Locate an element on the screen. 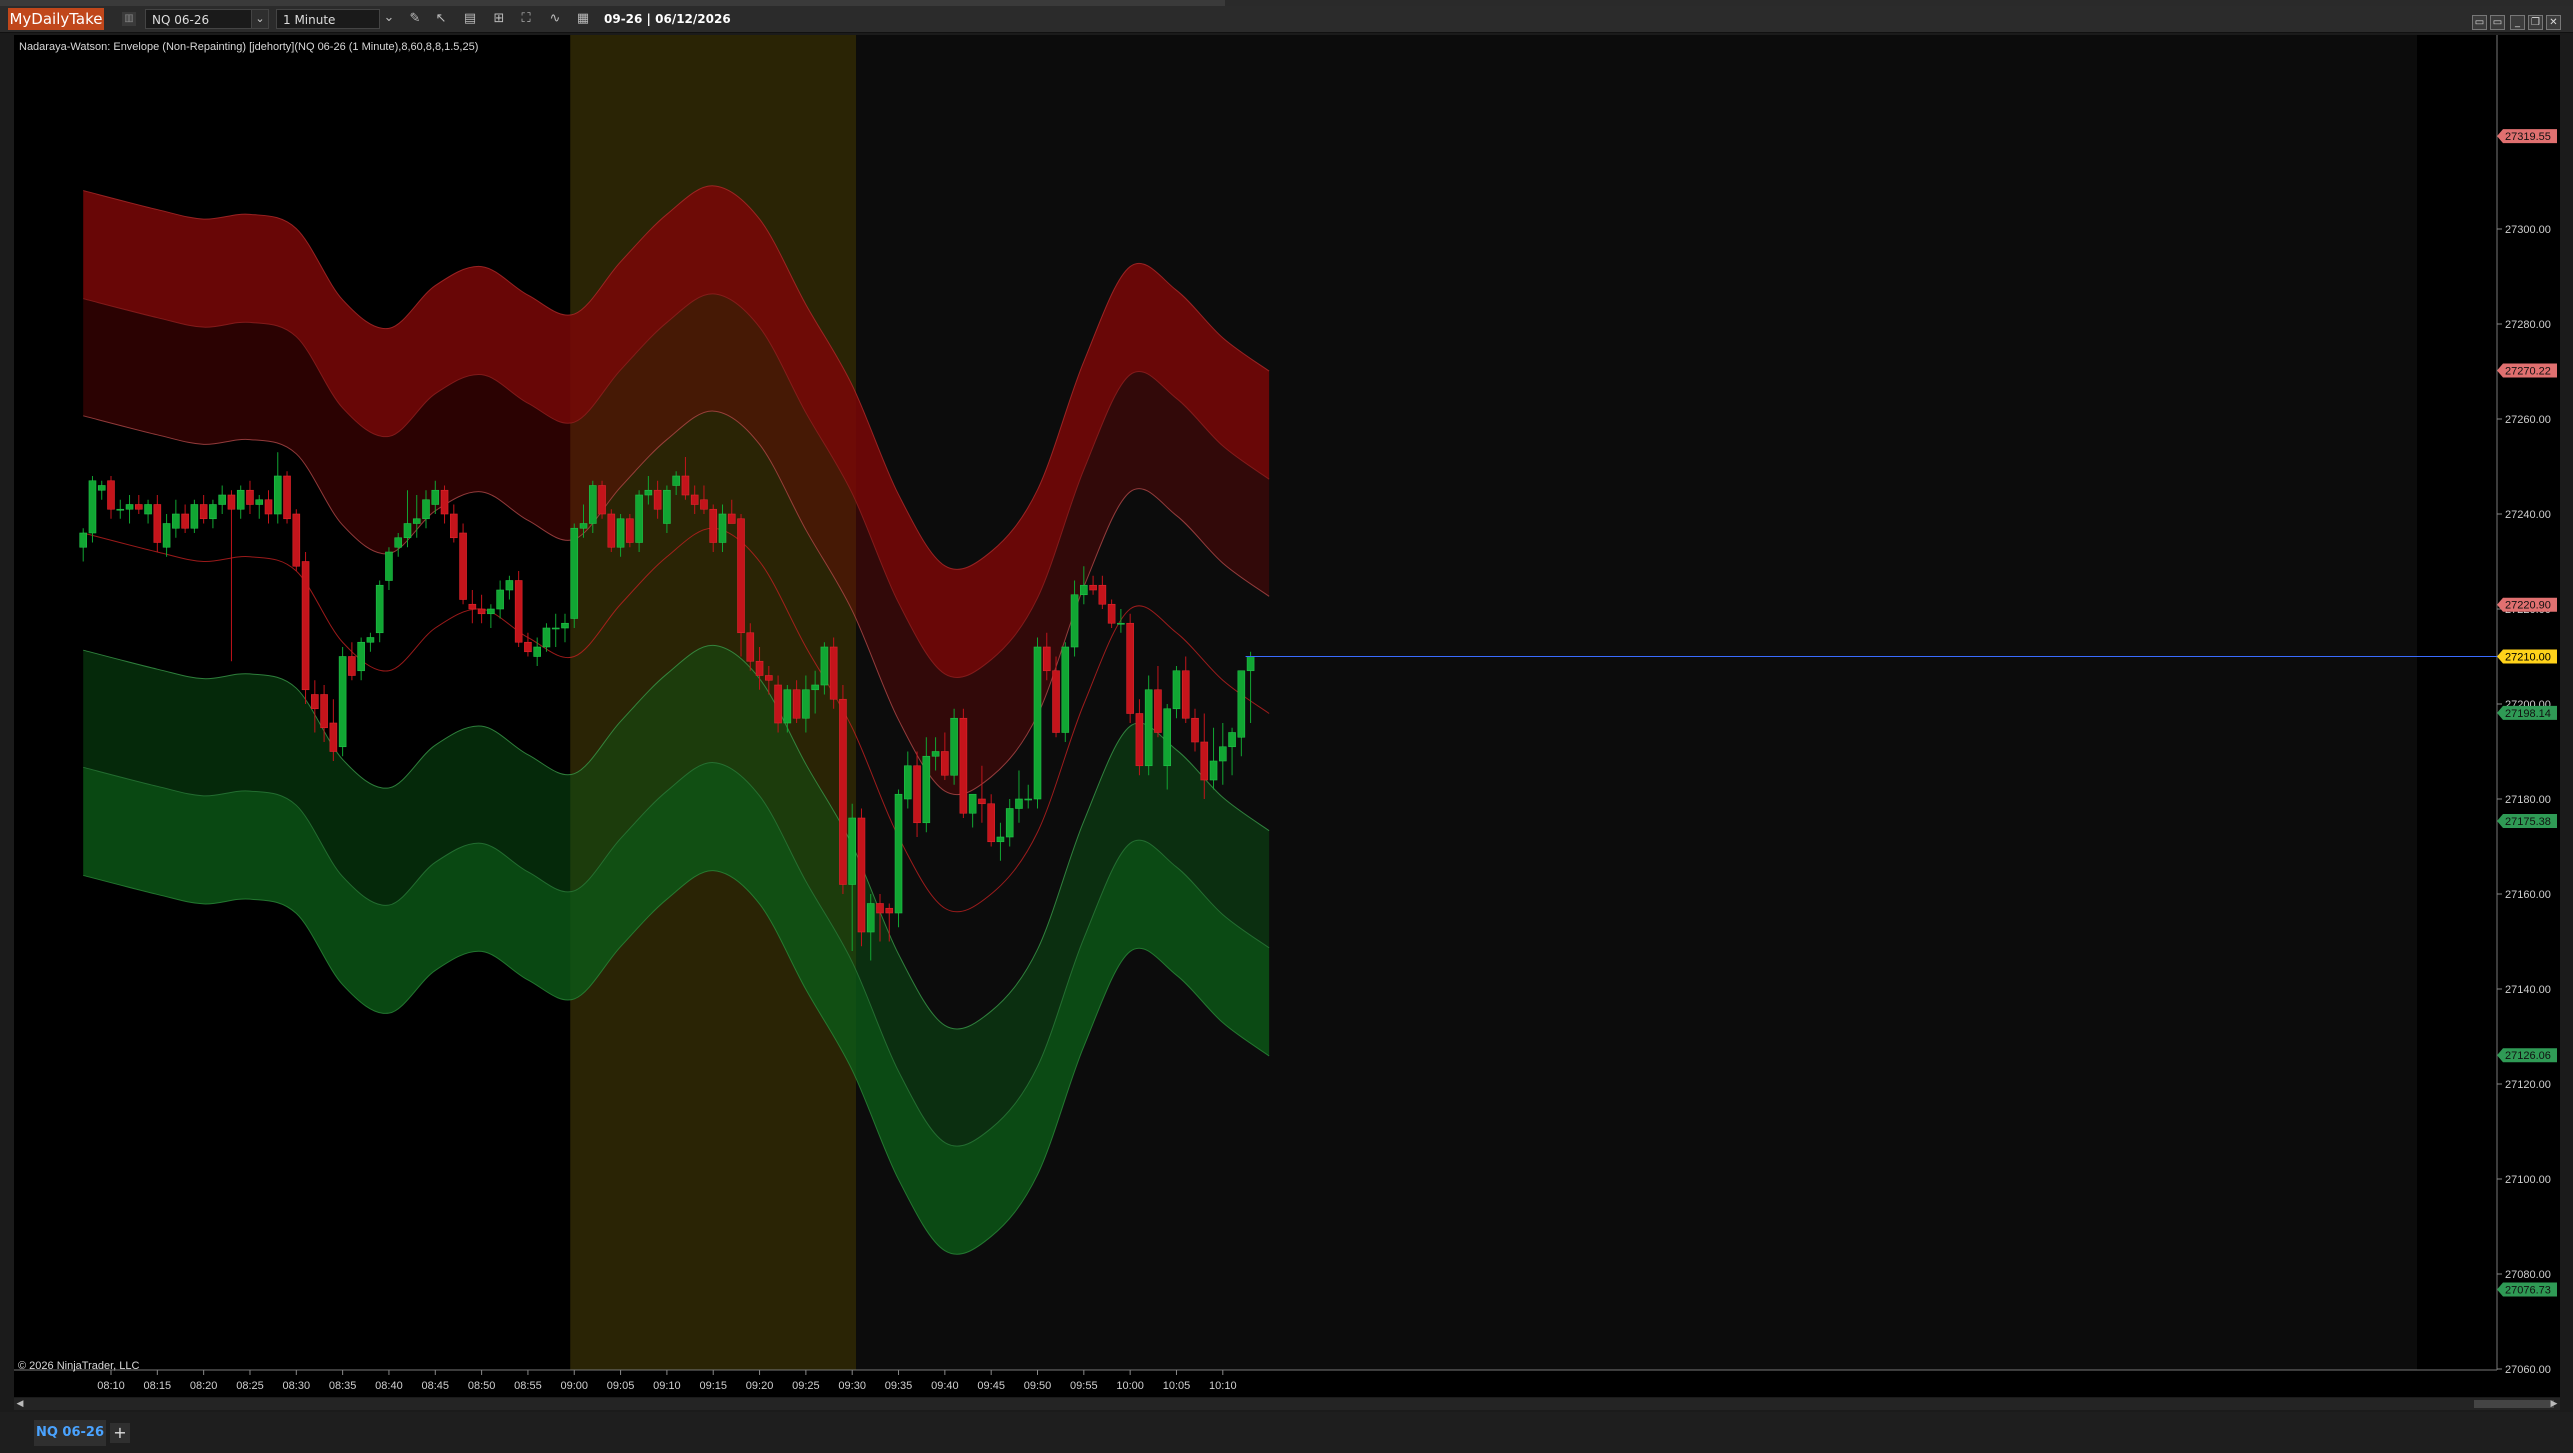 The image size is (2573, 1453). tab-instrument: NQ 06-26 is located at coordinates (70, 1433).